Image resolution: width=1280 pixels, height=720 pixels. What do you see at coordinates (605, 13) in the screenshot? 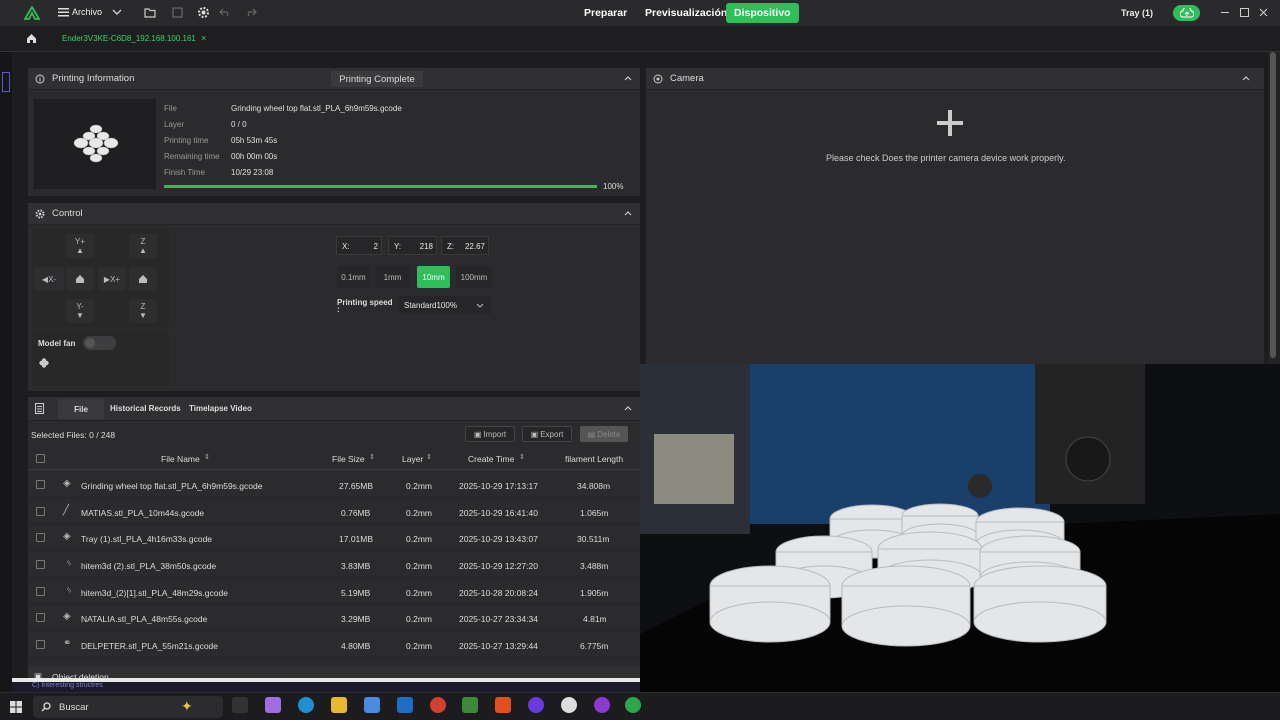
I see `nav-prepare: Preparar` at bounding box center [605, 13].